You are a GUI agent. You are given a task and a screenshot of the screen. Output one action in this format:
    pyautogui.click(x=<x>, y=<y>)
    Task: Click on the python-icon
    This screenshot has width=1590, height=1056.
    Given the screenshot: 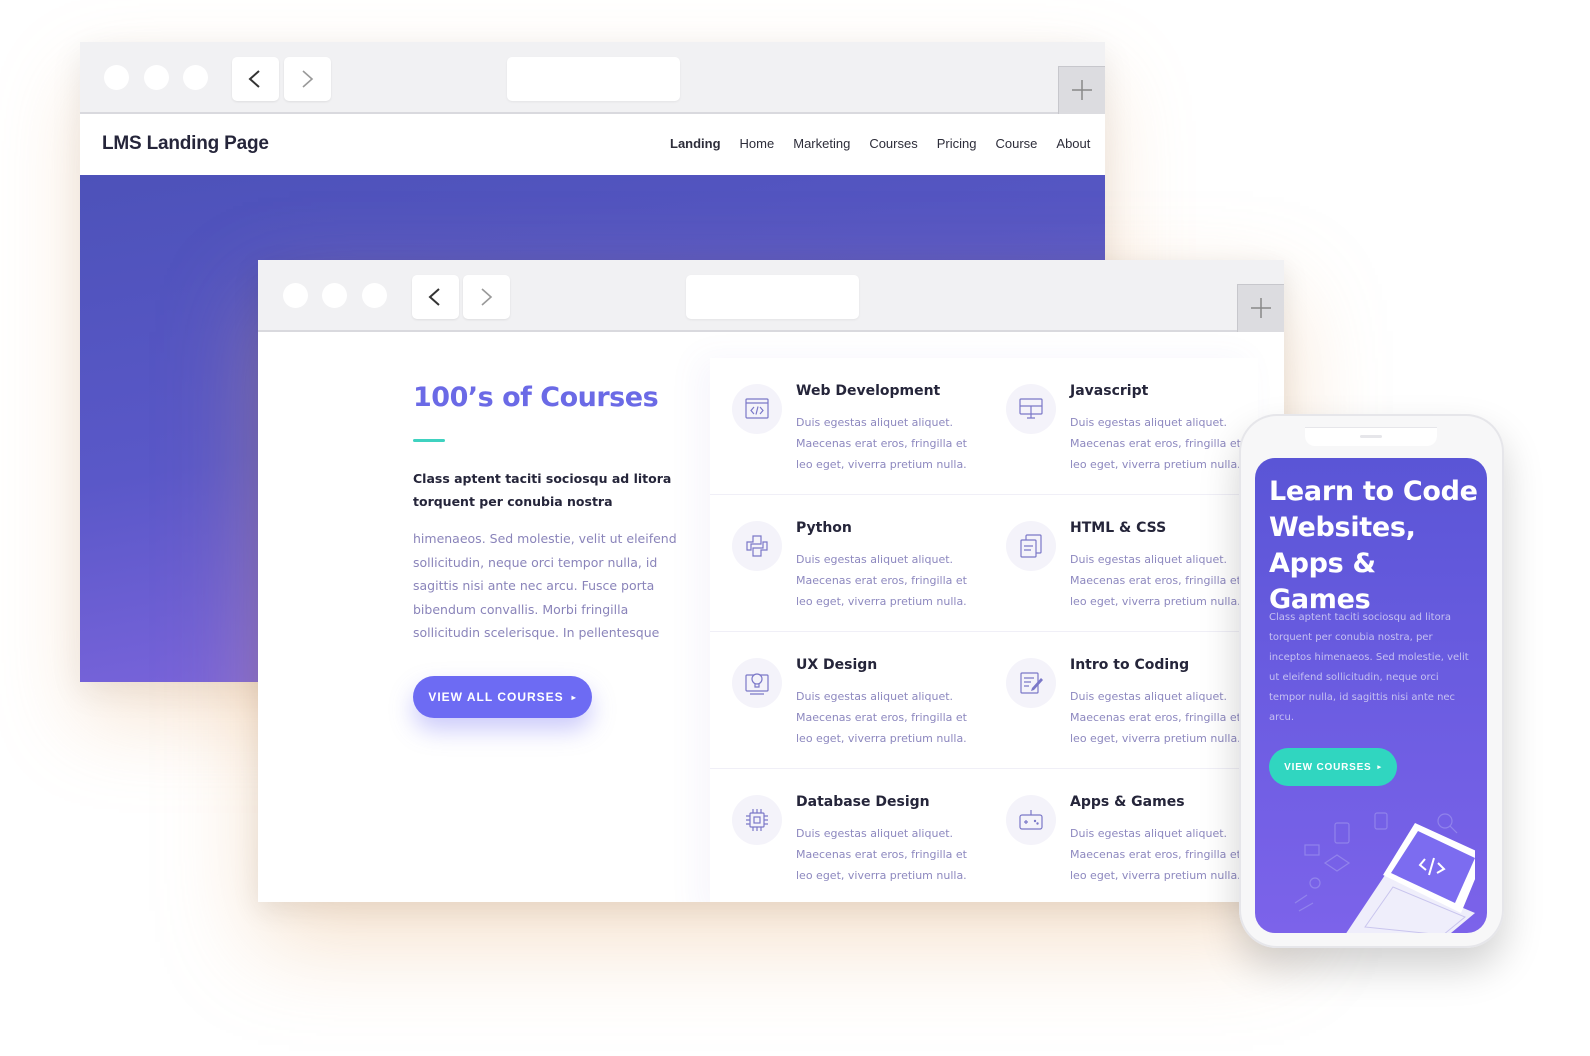 What is the action you would take?
    pyautogui.click(x=757, y=546)
    